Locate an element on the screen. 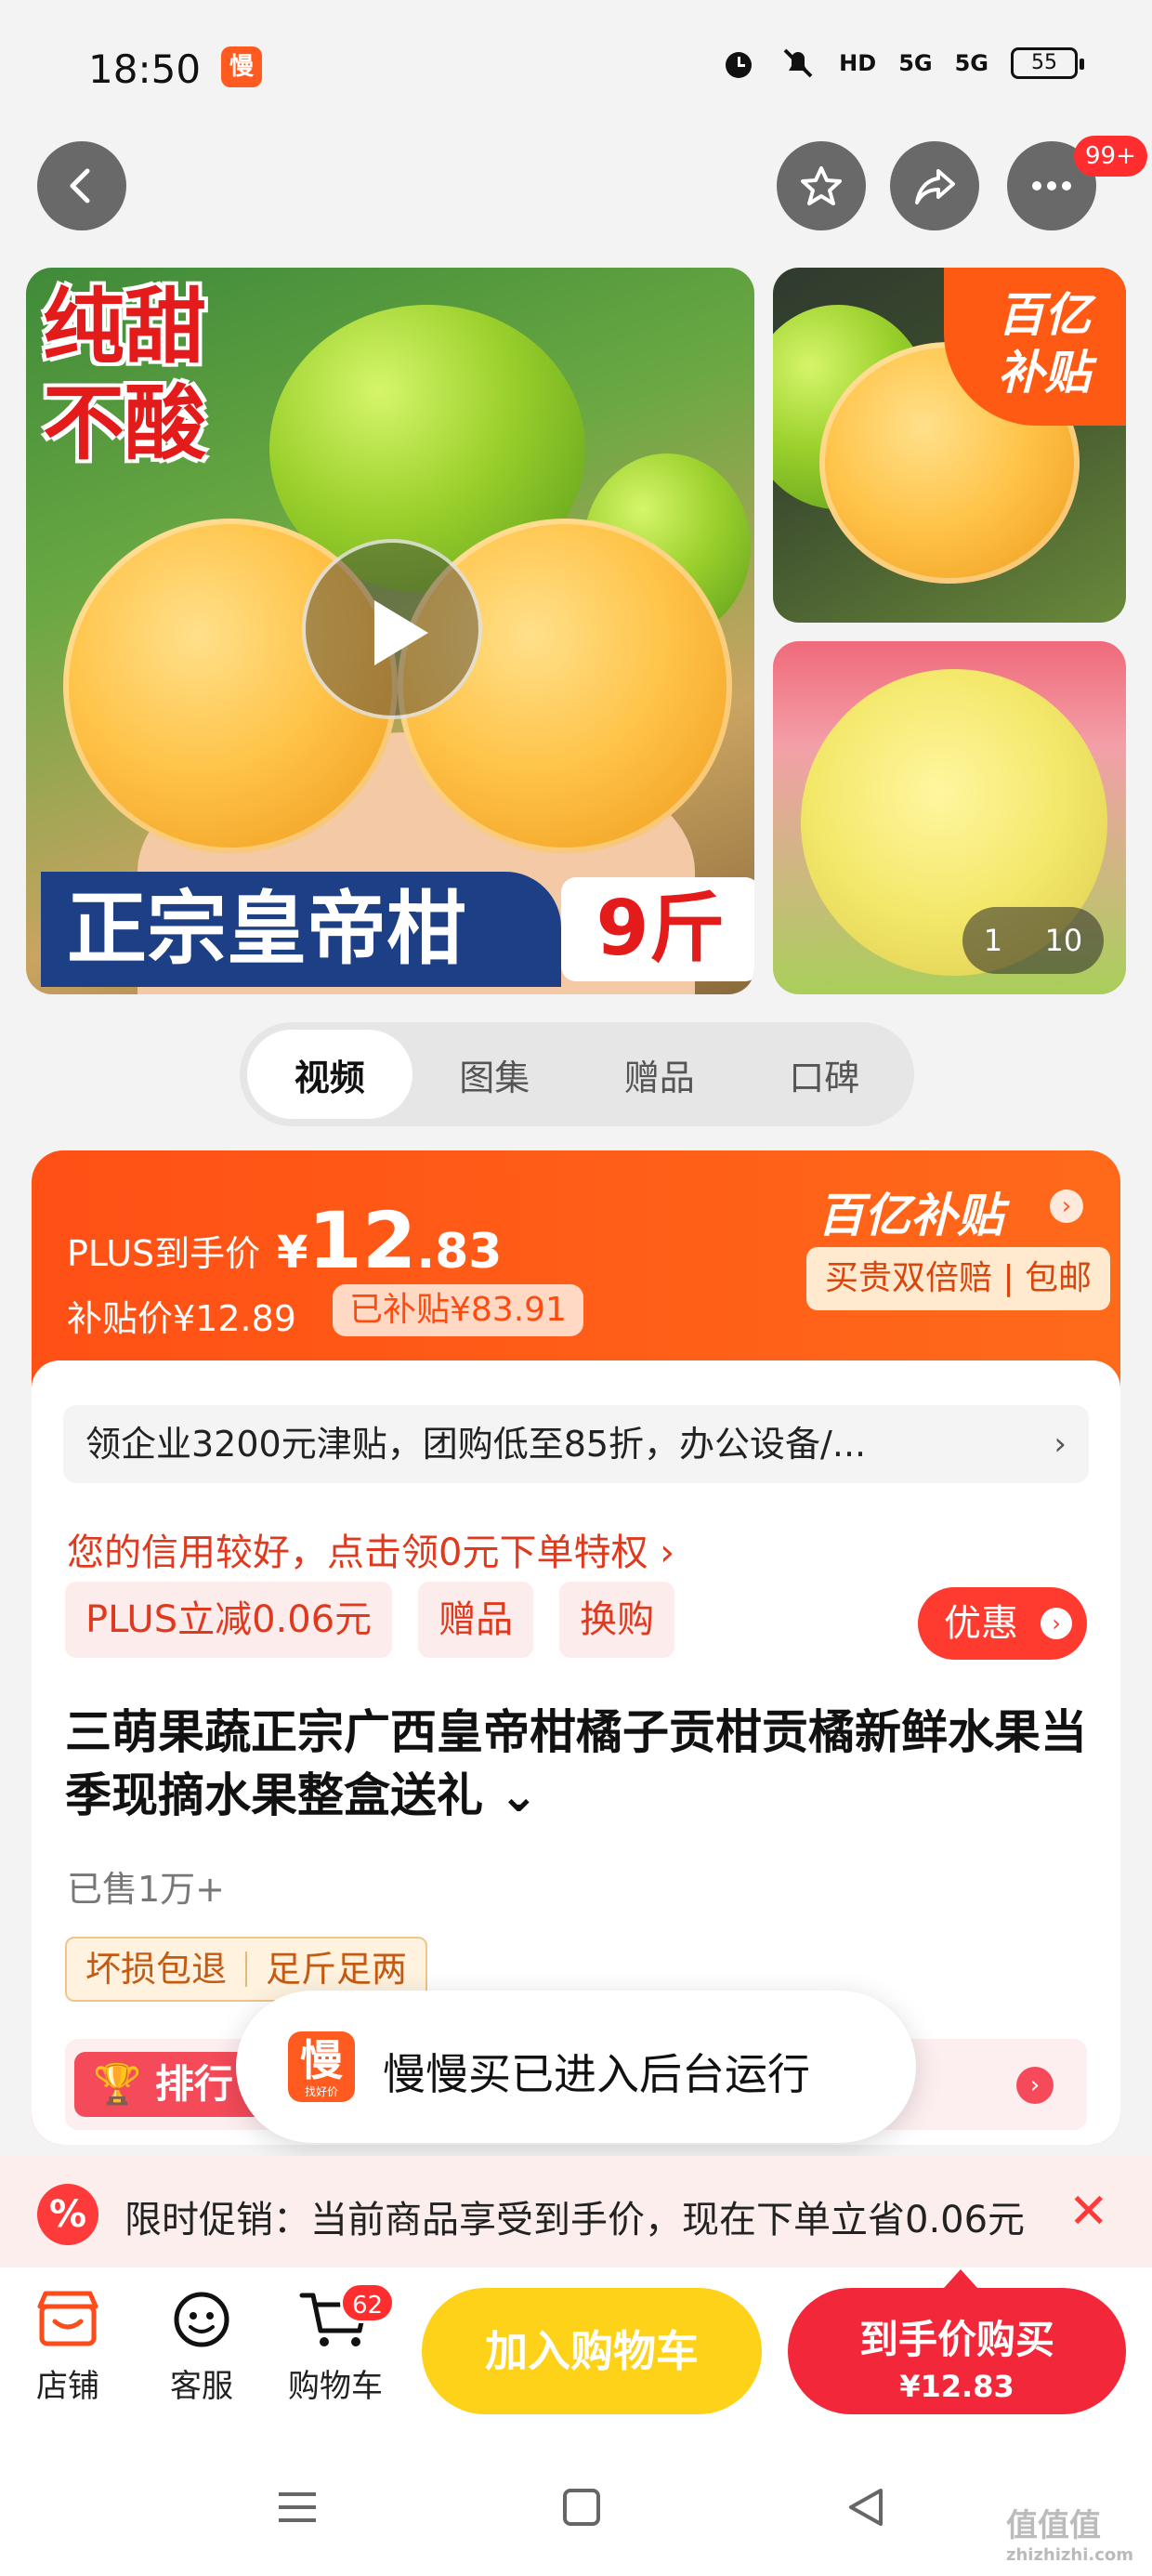 The height and width of the screenshot is (2576, 1152). credit-privilege-link: 您的信用较好，点击领0元下单特权 › is located at coordinates (370, 1549).